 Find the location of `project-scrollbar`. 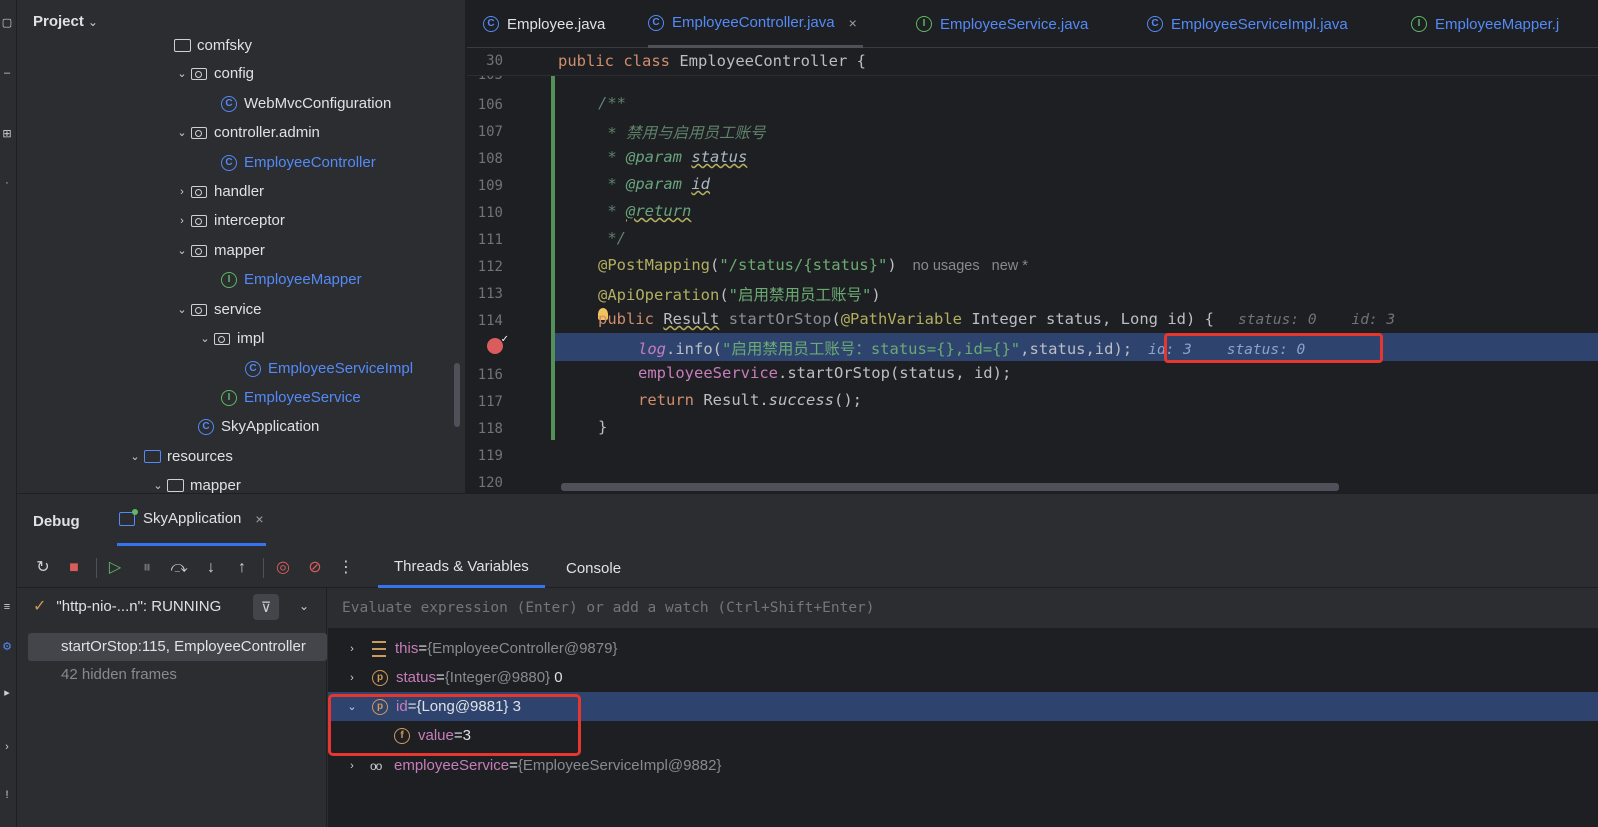

project-scrollbar is located at coordinates (457, 395).